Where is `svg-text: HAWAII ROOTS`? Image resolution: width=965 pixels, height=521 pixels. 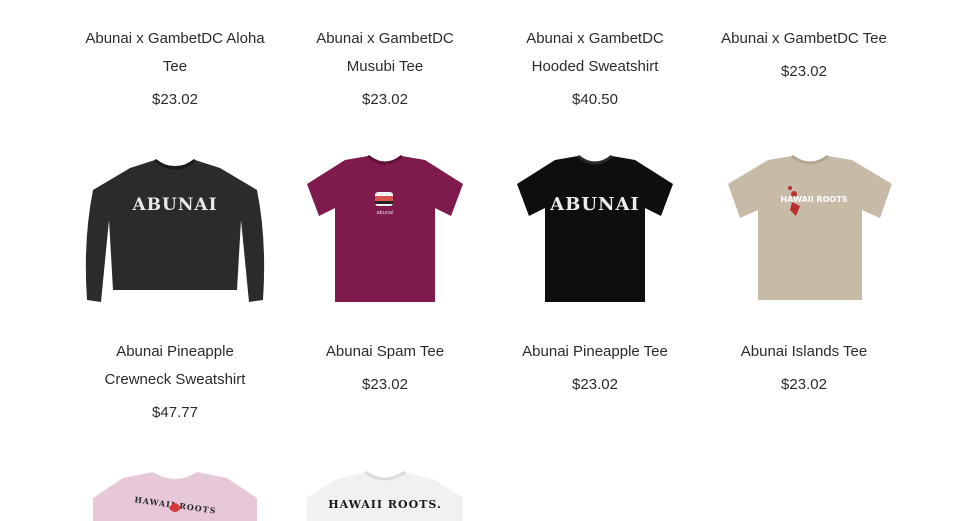
svg-text: HAWAII ROOTS is located at coordinates (814, 199).